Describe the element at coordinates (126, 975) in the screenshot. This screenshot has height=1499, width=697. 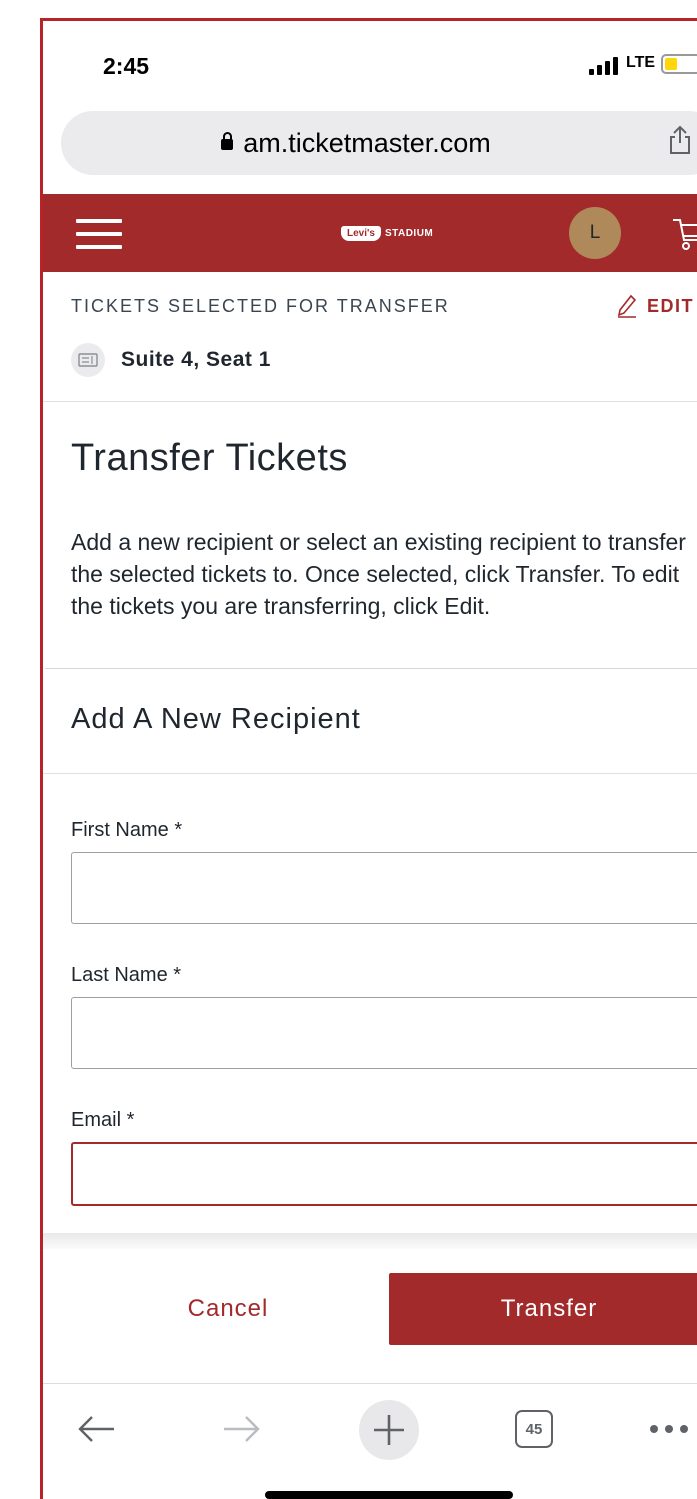
I see `last-name-label: Last Name *` at that location.